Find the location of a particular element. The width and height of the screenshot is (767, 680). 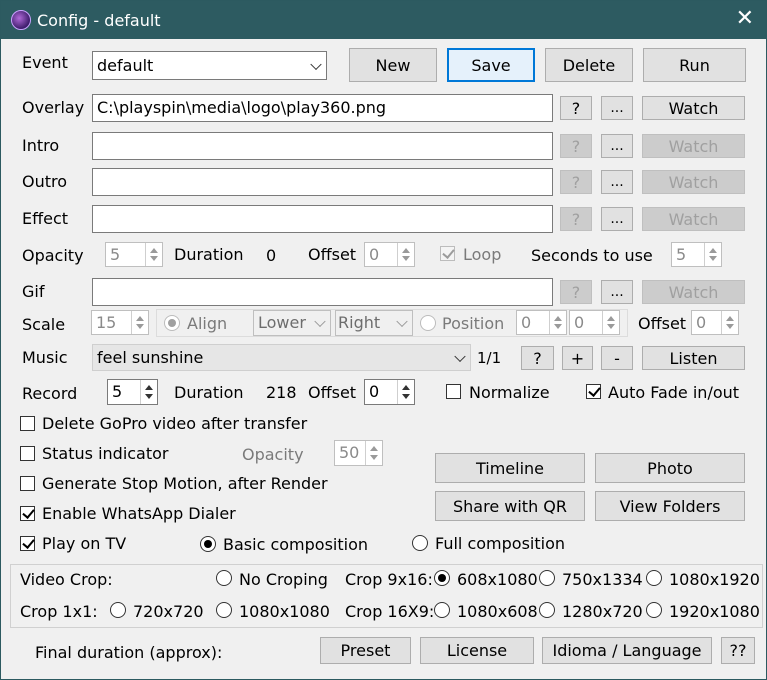

align-radio is located at coordinates (172, 323).